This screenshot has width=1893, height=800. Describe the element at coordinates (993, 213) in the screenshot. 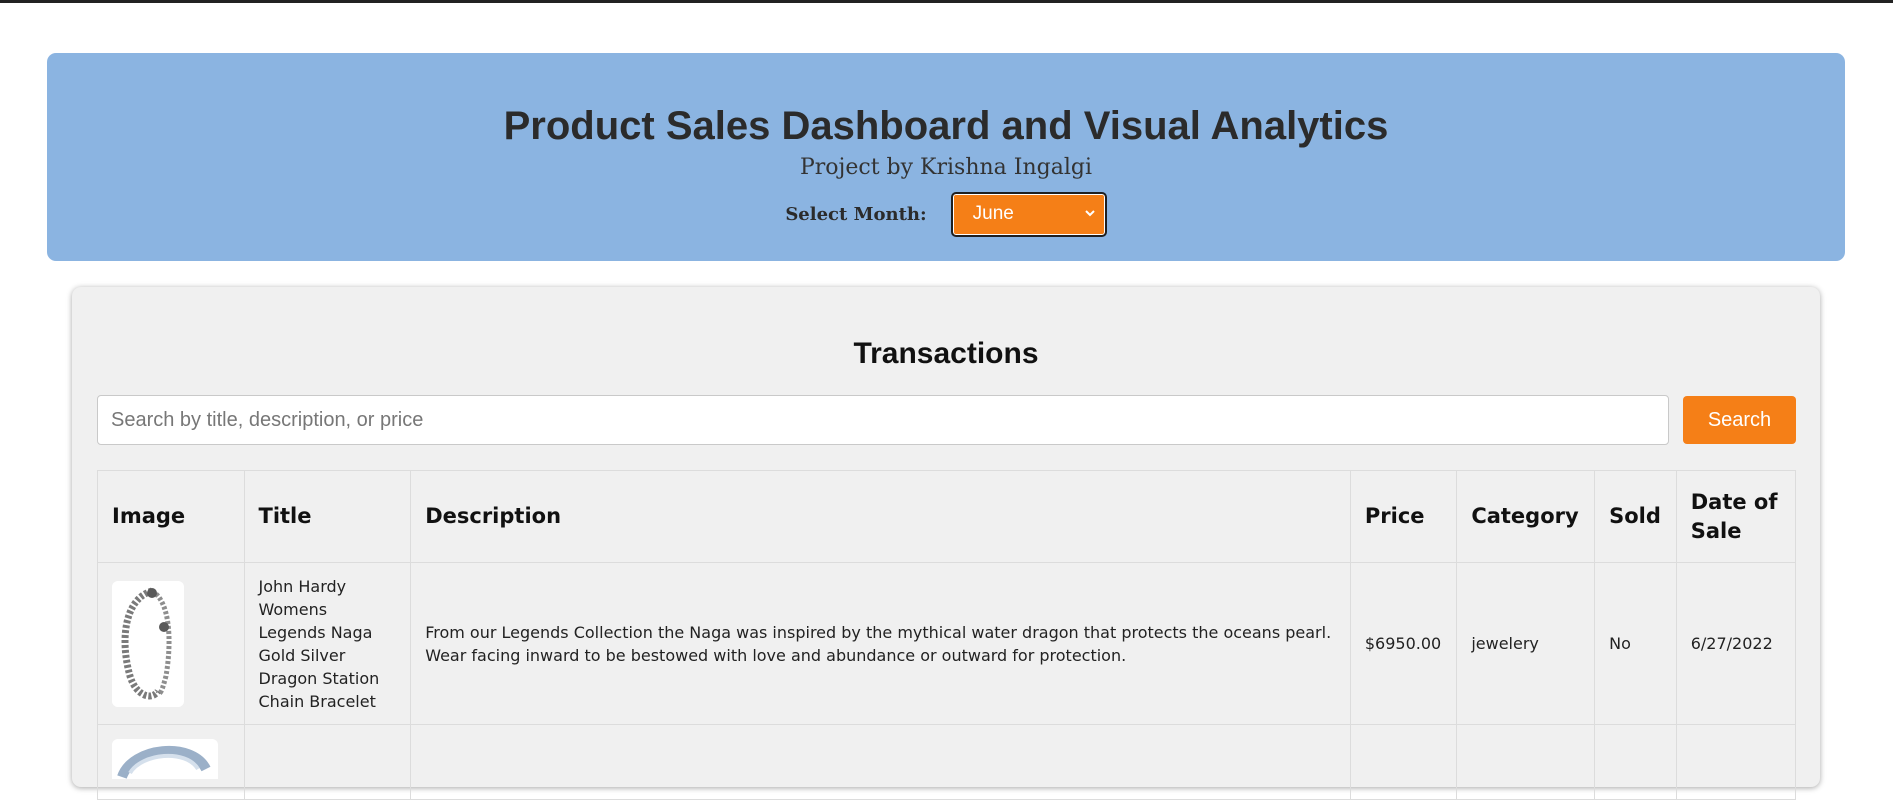

I see `month-select-value: June` at that location.